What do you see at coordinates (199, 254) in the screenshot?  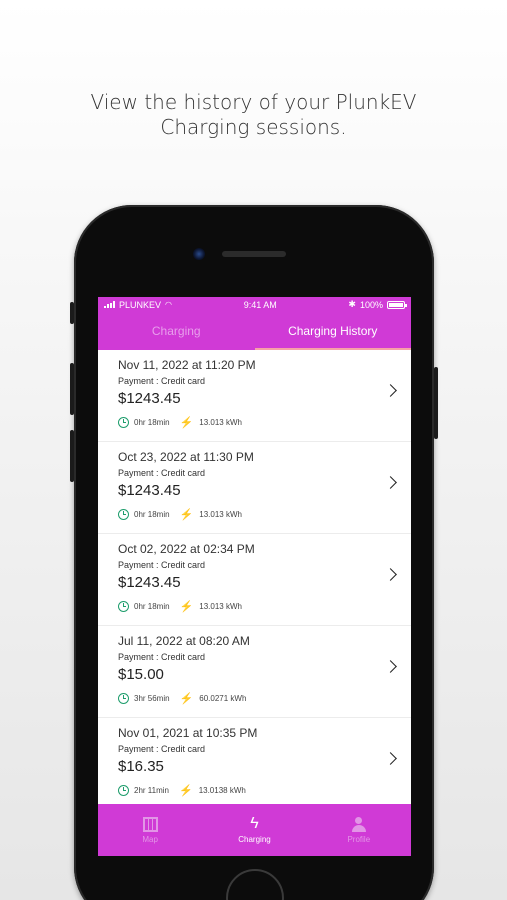 I see `front-camera` at bounding box center [199, 254].